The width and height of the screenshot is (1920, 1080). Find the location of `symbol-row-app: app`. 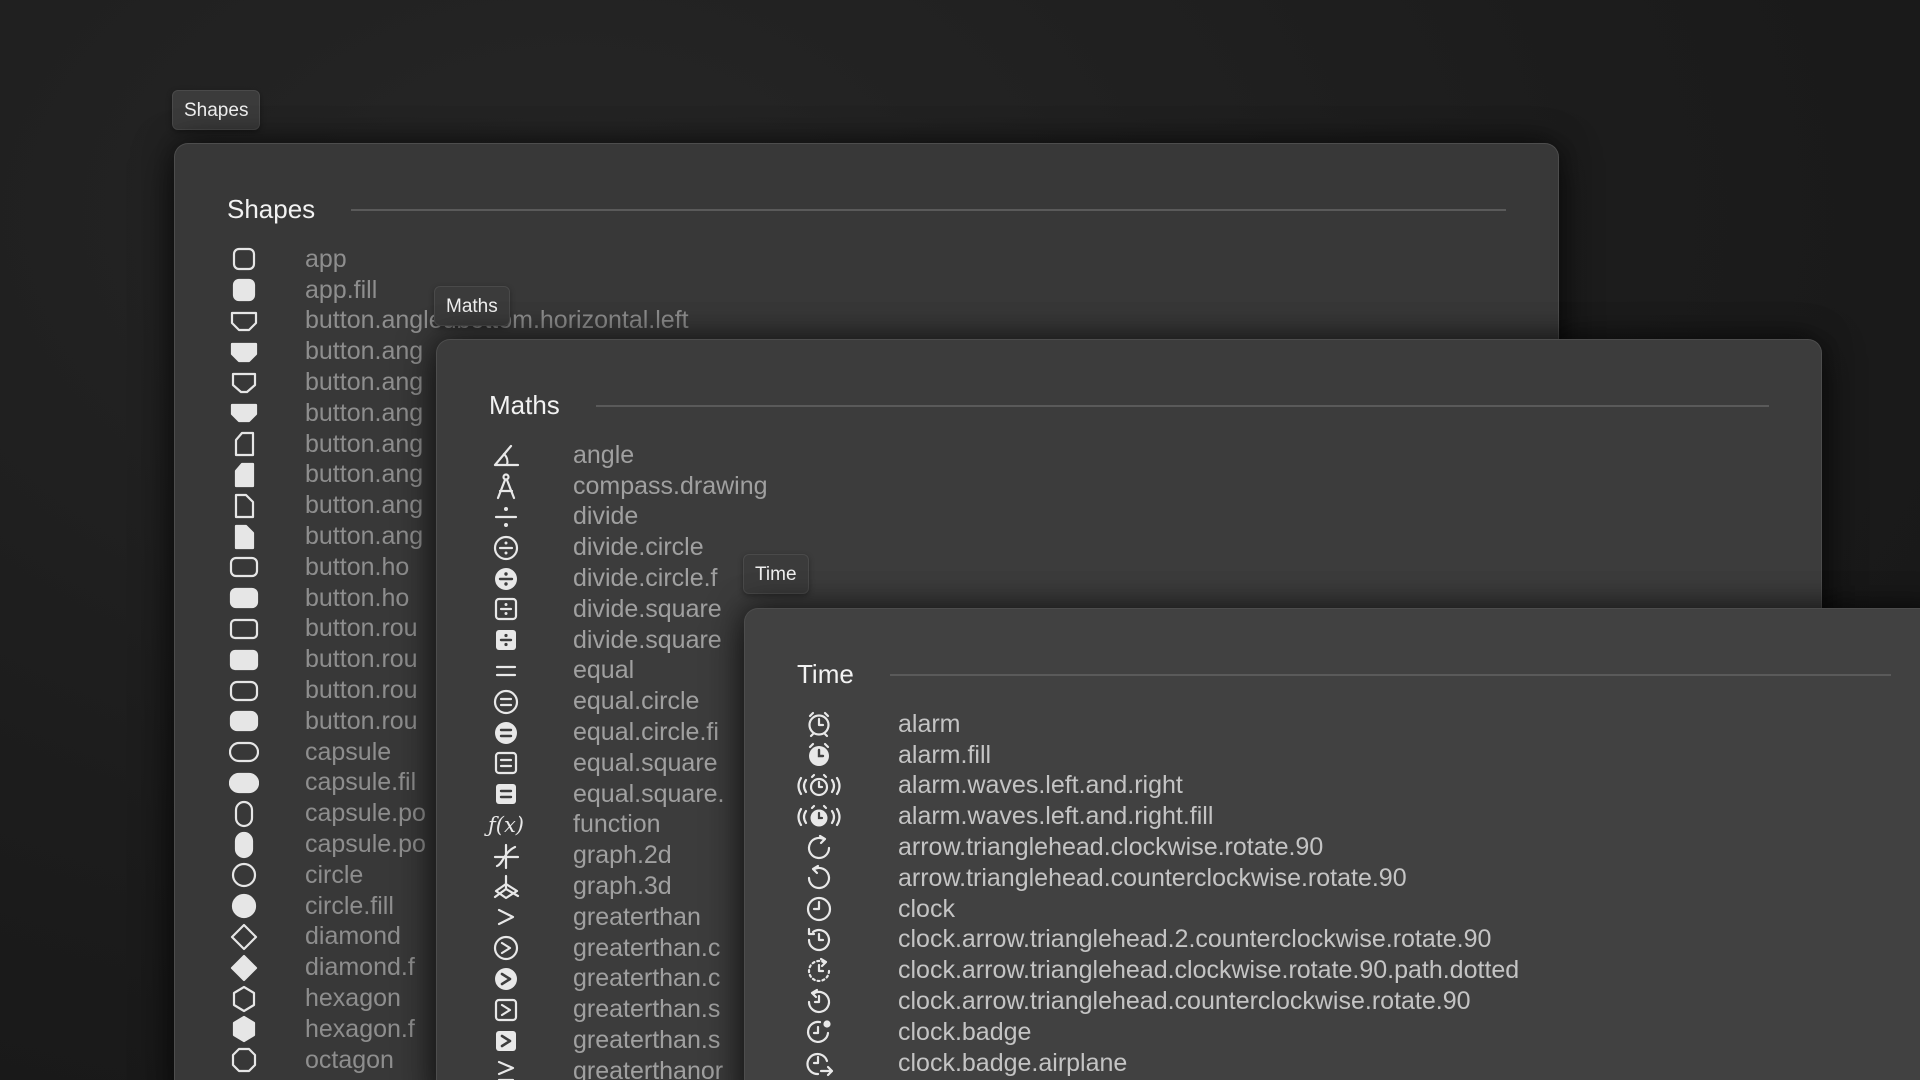

symbol-row-app: app is located at coordinates (458, 259).